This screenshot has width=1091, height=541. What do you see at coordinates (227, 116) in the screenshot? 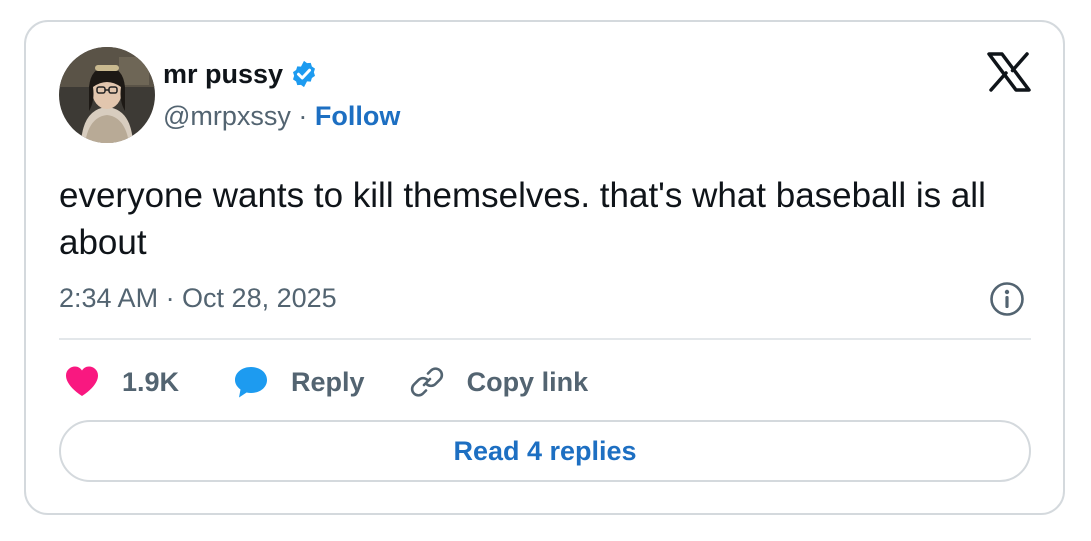
I see `author-handle: @mrpxssy` at bounding box center [227, 116].